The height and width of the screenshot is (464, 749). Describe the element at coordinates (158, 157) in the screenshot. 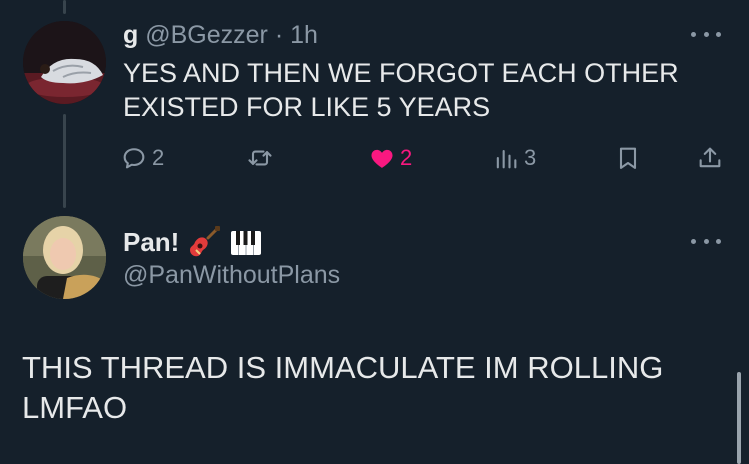

I see `reply-count: 2` at that location.